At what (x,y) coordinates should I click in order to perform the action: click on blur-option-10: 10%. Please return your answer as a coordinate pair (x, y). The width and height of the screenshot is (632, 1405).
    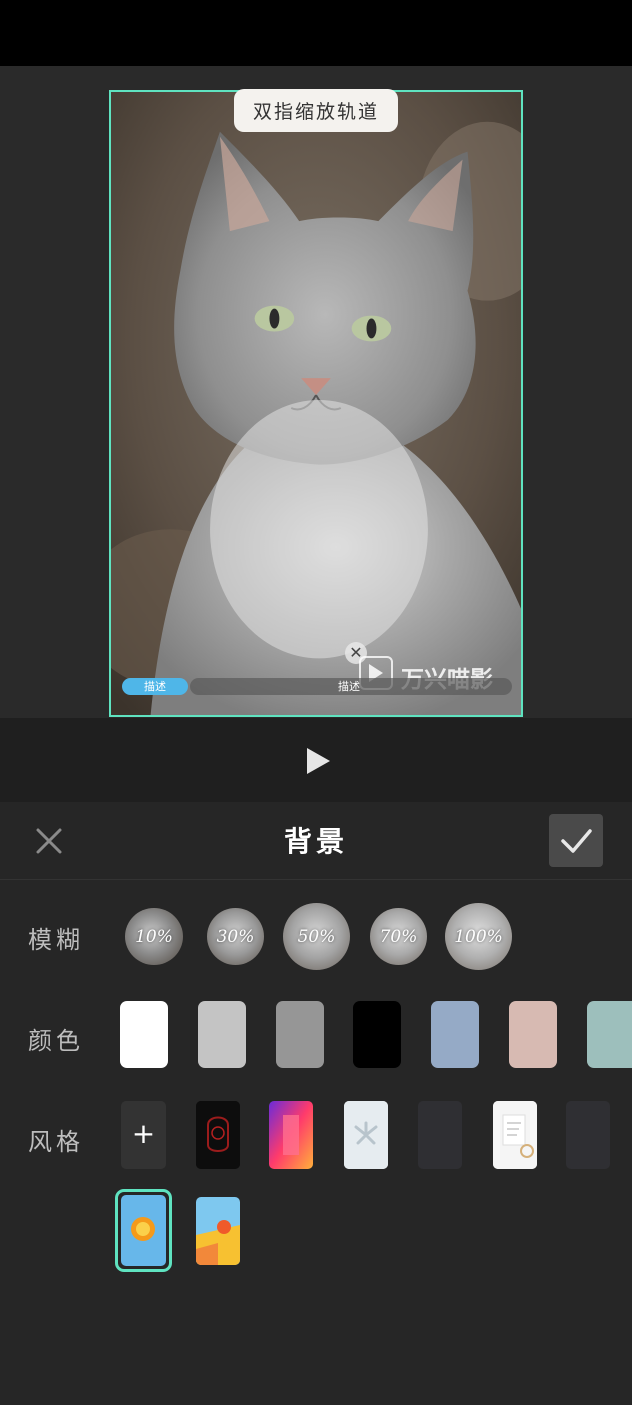
    Looking at the image, I should click on (154, 936).